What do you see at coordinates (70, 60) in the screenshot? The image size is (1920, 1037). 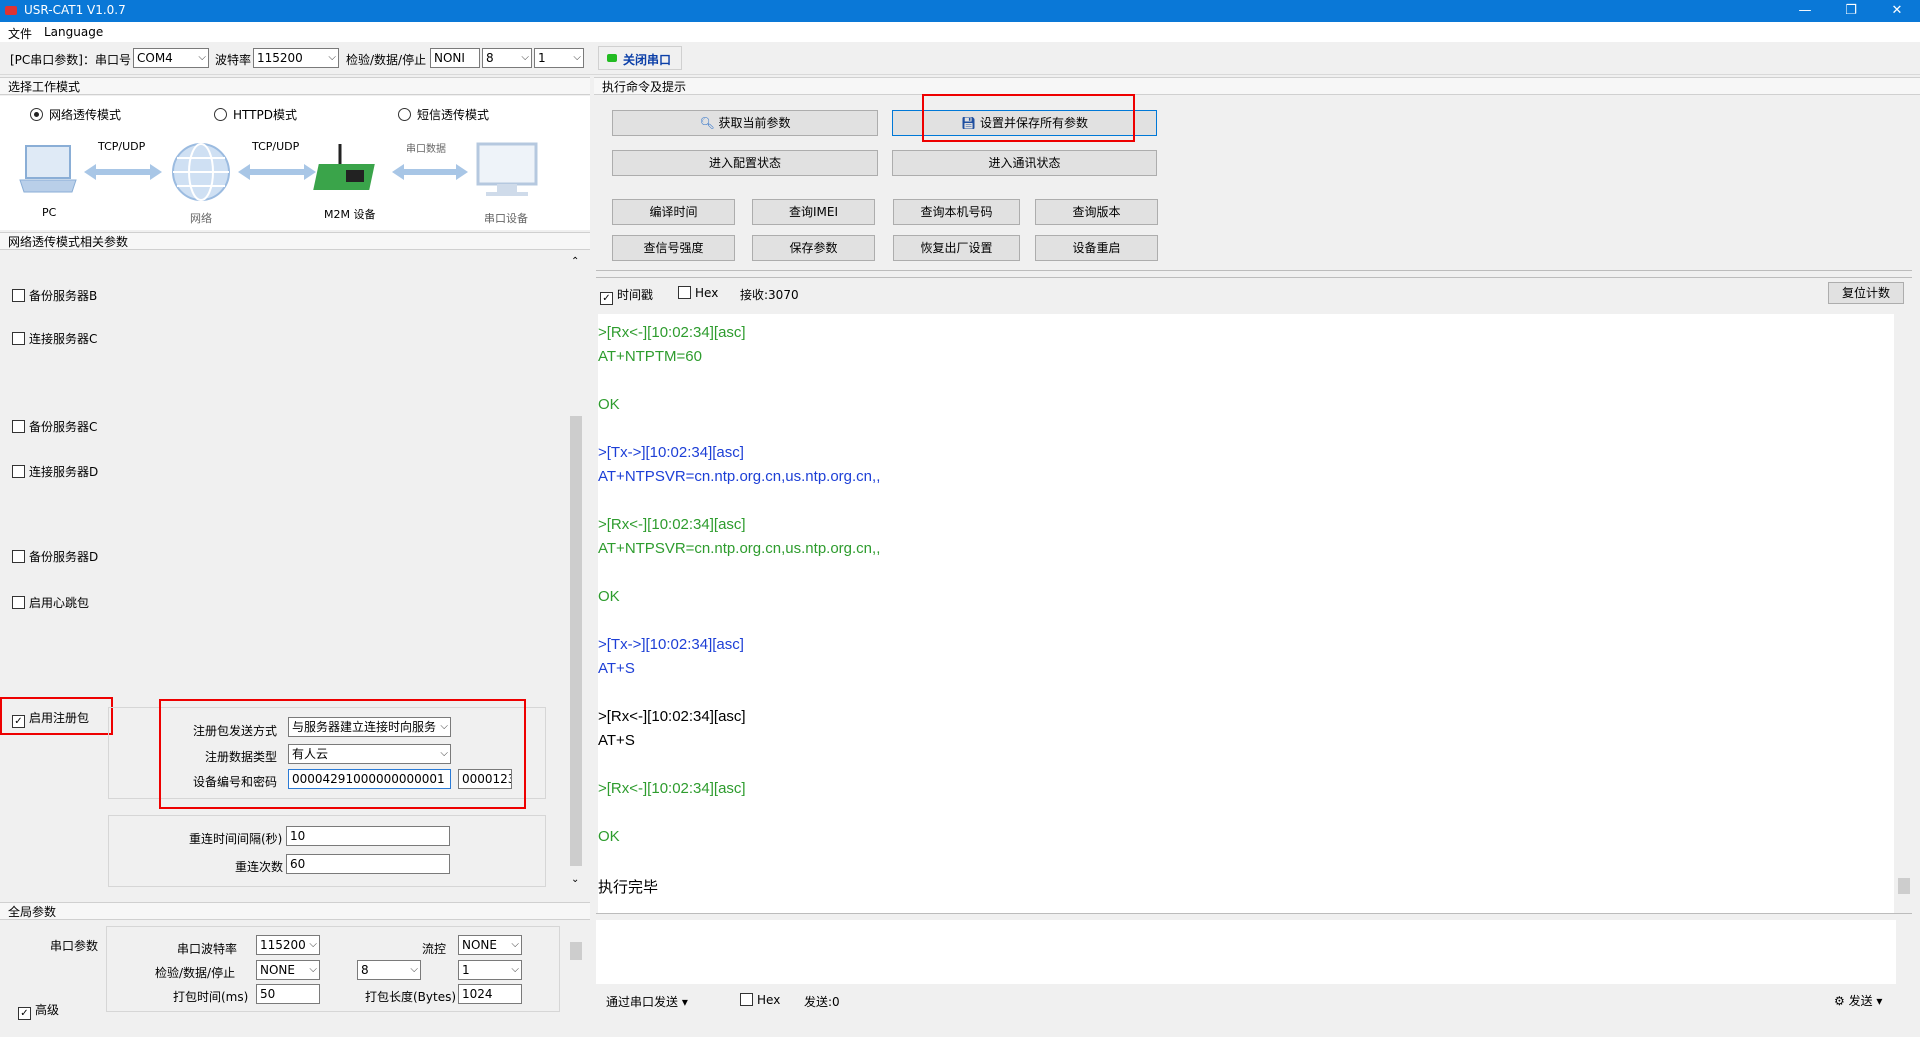 I see `port-label: [PC串口参数]：串口号` at bounding box center [70, 60].